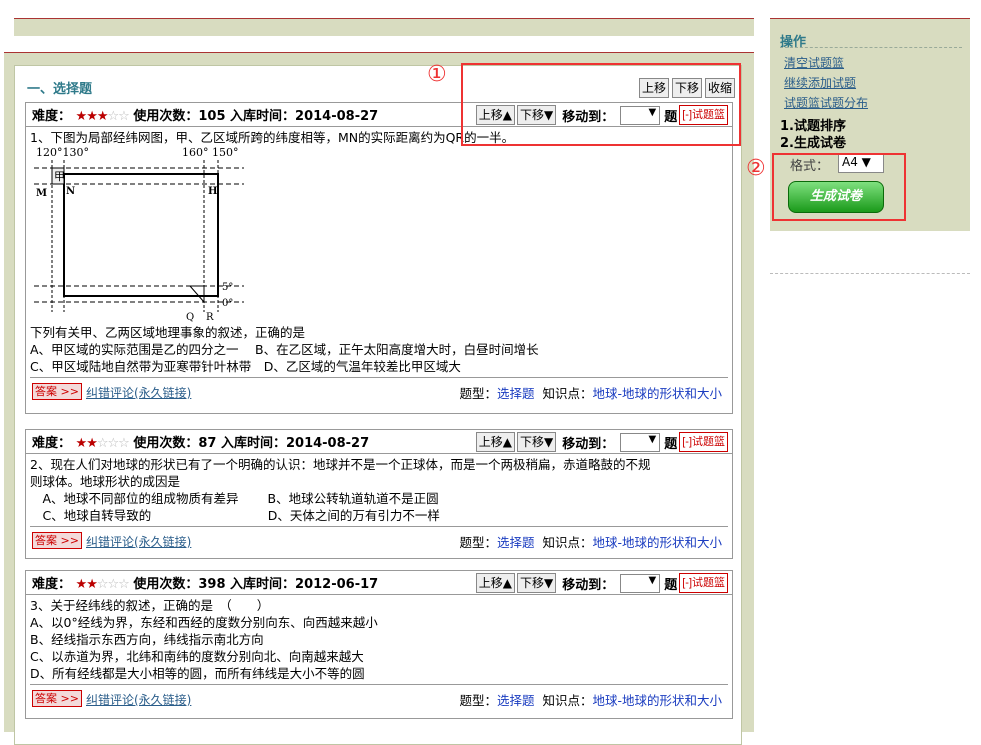  Describe the element at coordinates (384, 27) in the screenshot. I see `top-bar` at that location.